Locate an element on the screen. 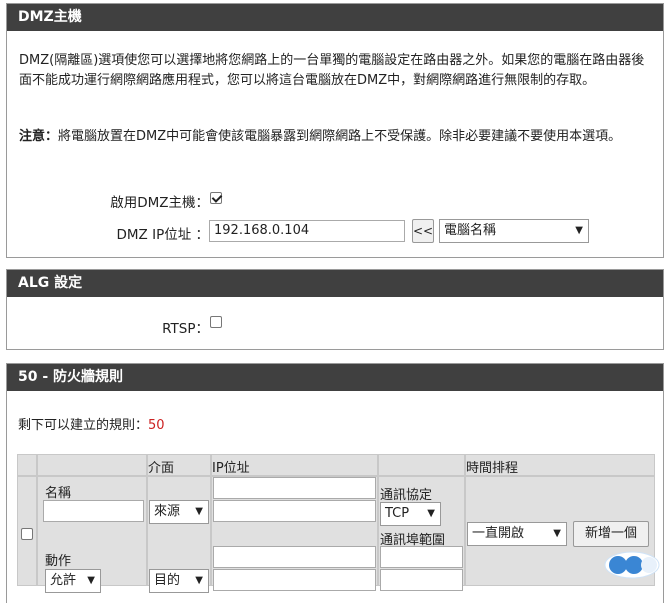  table-header-schedule: 時間排程 is located at coordinates (560, 465).